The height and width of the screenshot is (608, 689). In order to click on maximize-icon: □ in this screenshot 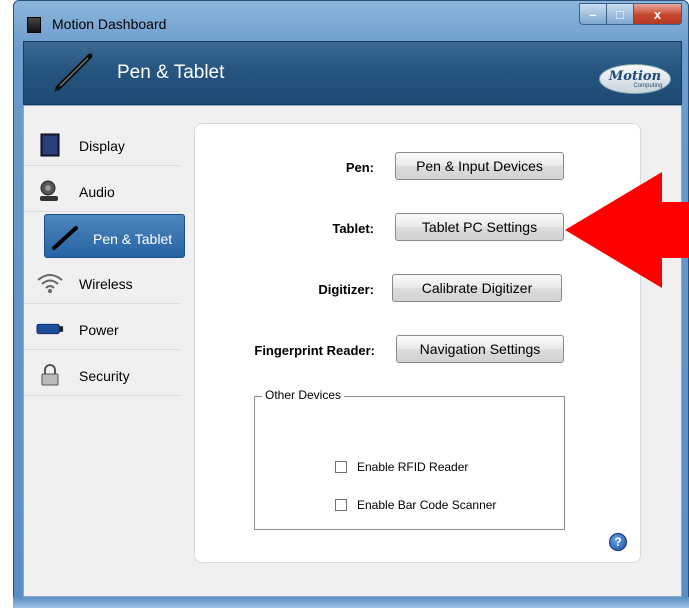, I will do `click(620, 14)`.